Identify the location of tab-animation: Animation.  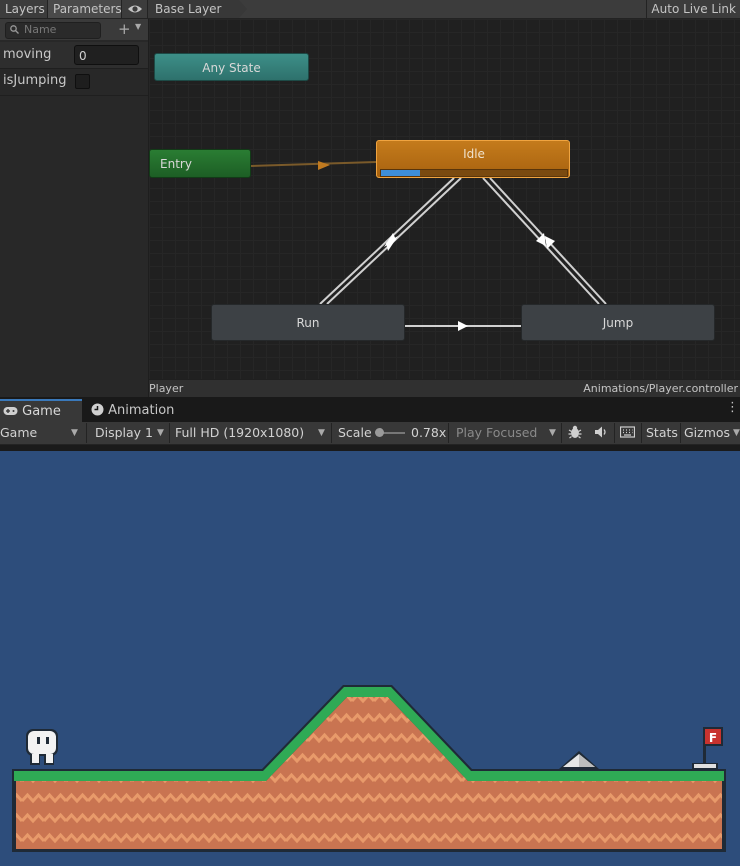
(132, 410).